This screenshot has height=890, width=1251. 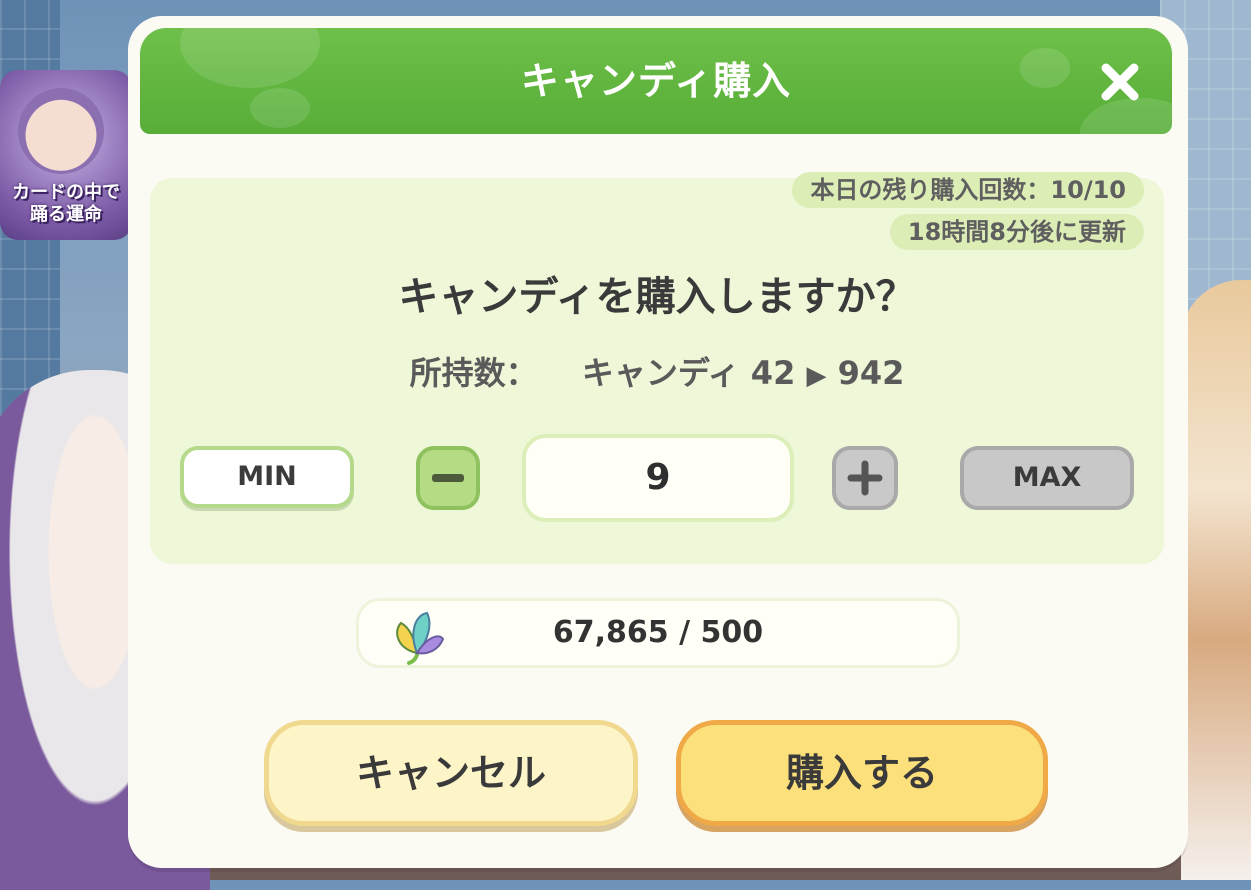 I want to click on owned-from-value: 42, so click(x=773, y=373).